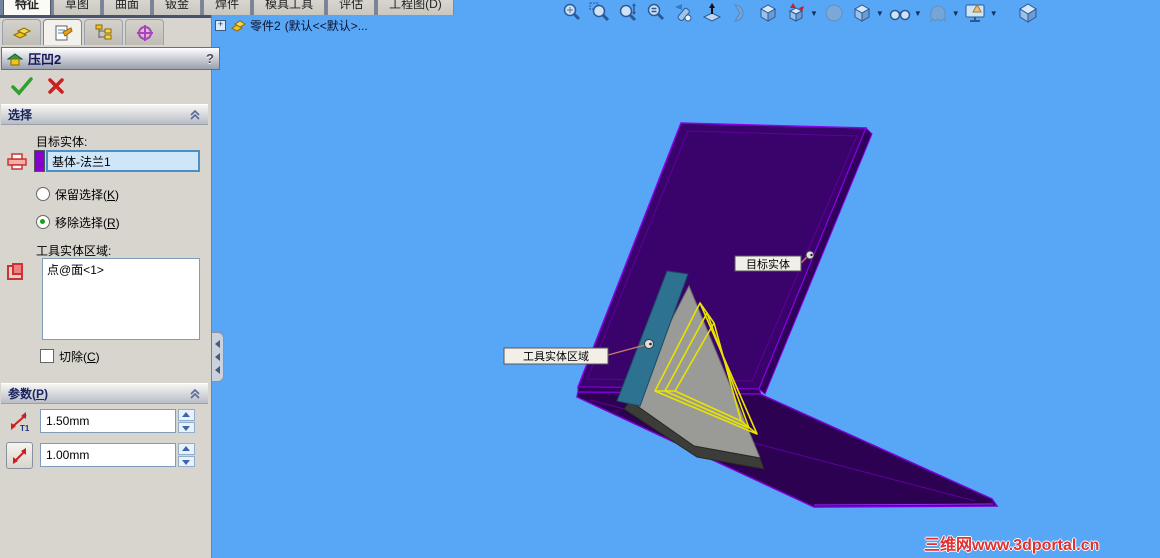 The image size is (1160, 558). Describe the element at coordinates (15, 58) in the screenshot. I see `indent-feature-icon` at that location.